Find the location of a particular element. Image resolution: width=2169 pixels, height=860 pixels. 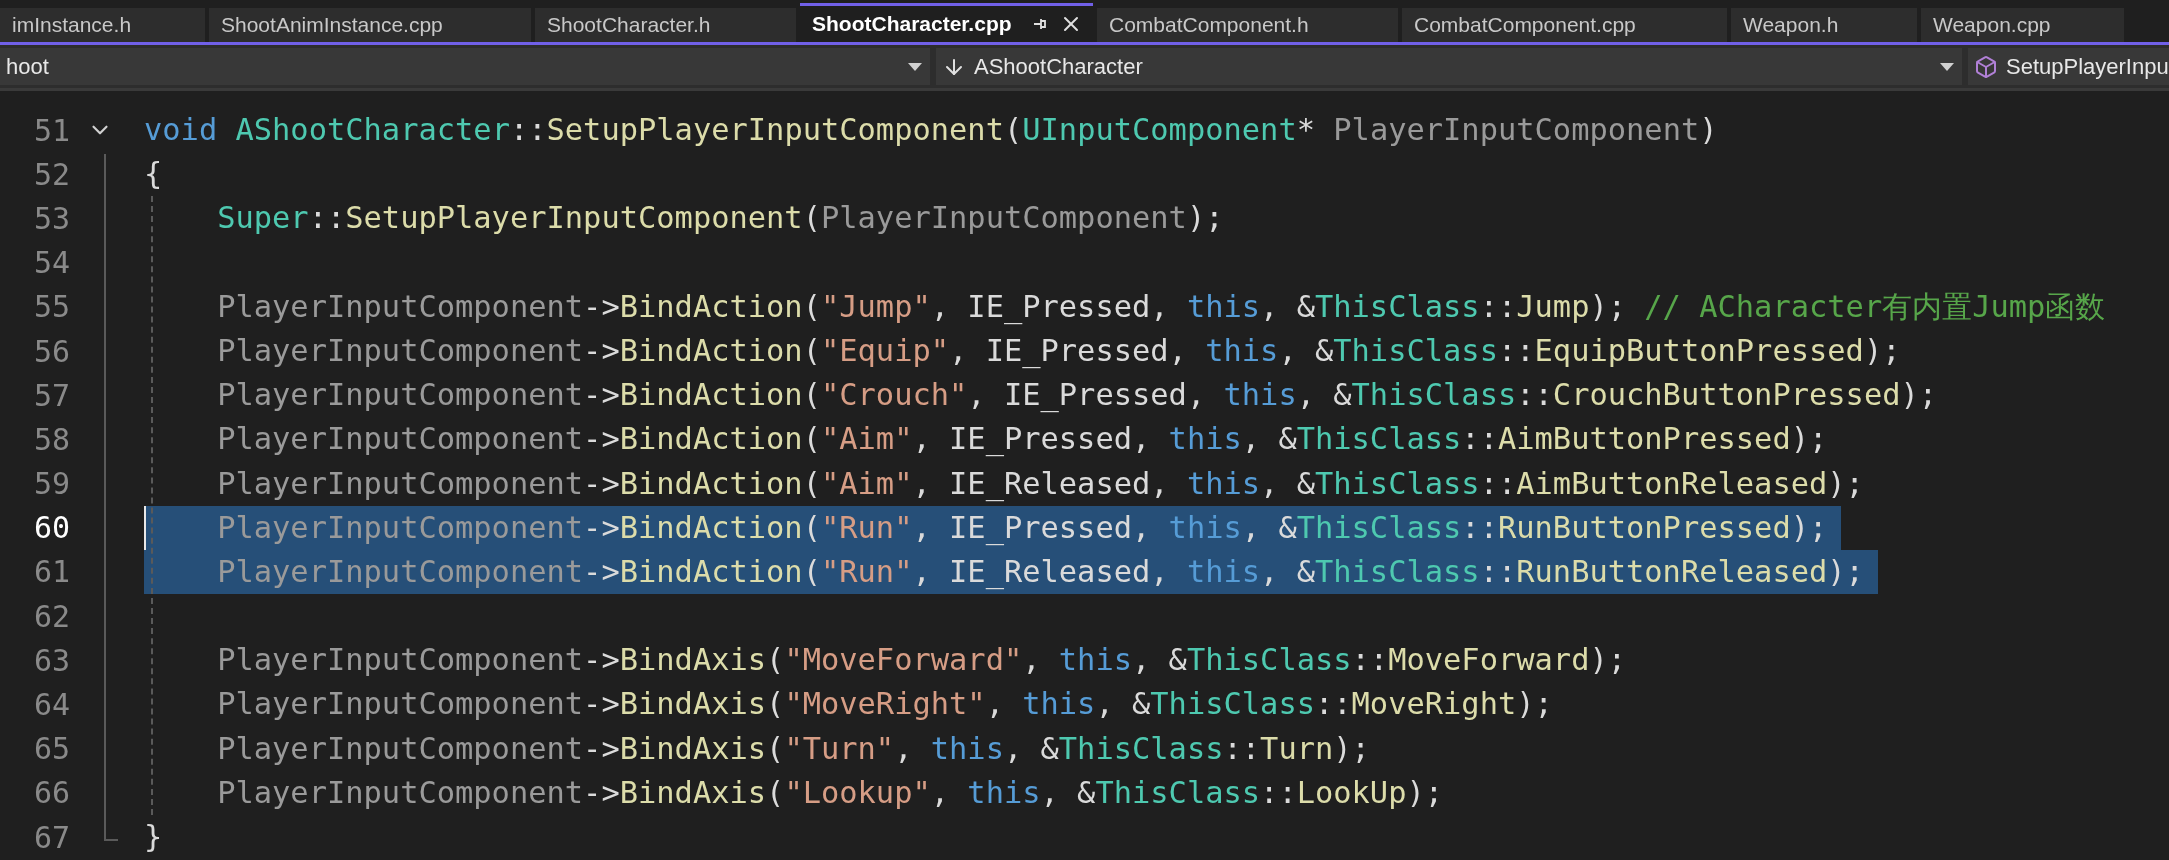

code-line: PlayerInputComponent->BindAxis("MoveRight", this, &ThisClass::MoveRight); is located at coordinates (884, 704).